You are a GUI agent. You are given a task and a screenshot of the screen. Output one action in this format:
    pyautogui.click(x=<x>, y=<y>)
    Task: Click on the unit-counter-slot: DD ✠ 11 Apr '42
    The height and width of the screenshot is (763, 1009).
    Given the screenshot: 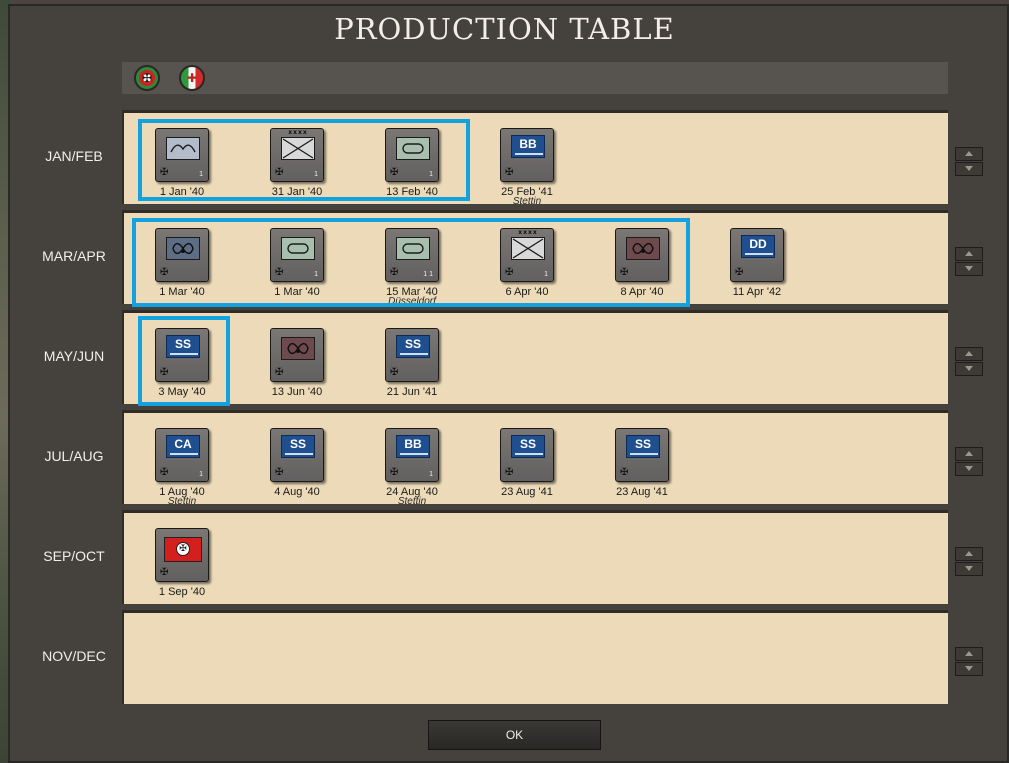 What is the action you would take?
    pyautogui.click(x=758, y=273)
    